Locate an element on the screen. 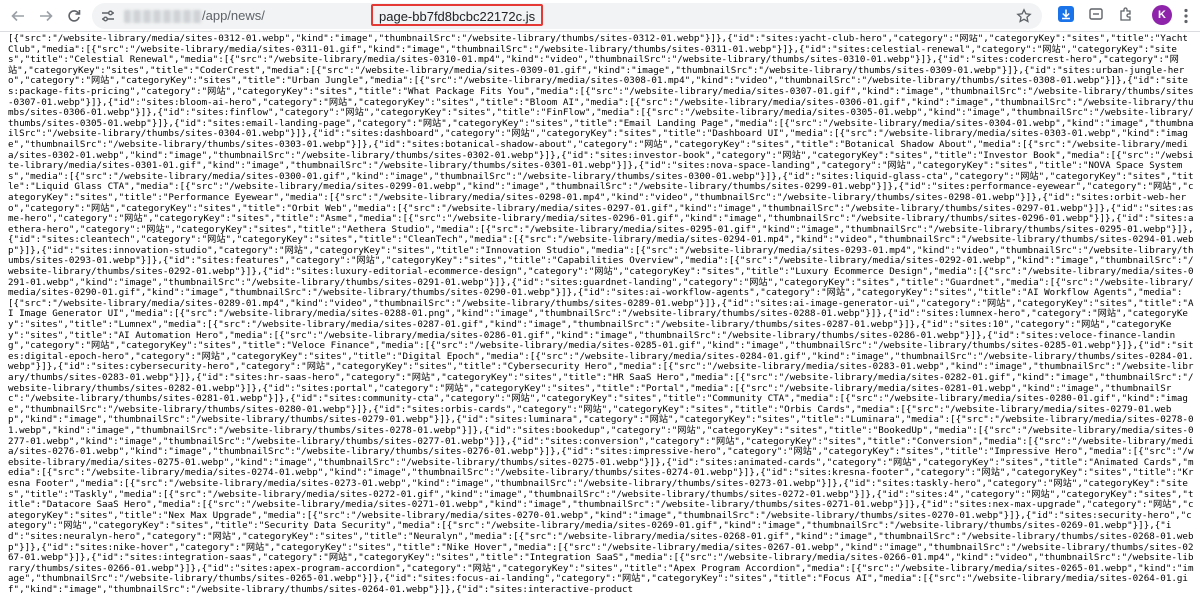 This screenshot has width=1200, height=609. kebab-menu-icon is located at coordinates (1186, 16).